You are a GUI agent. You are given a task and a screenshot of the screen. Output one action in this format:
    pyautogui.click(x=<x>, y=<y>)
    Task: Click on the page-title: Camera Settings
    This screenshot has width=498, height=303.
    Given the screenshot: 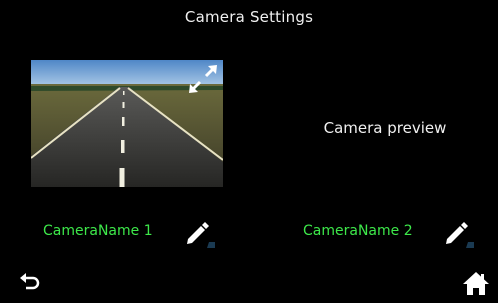 What is the action you would take?
    pyautogui.click(x=249, y=17)
    